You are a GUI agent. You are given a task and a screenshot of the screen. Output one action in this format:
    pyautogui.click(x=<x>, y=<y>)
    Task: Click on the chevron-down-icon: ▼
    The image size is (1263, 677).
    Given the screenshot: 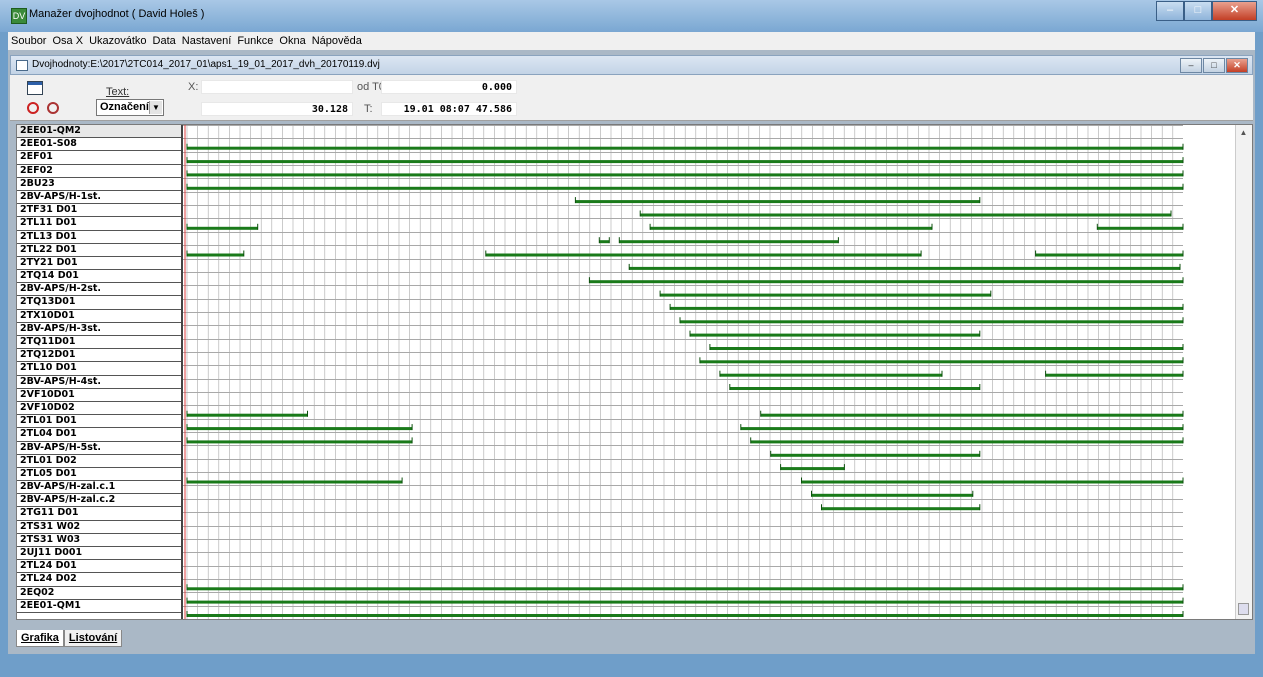 What is the action you would take?
    pyautogui.click(x=155, y=107)
    